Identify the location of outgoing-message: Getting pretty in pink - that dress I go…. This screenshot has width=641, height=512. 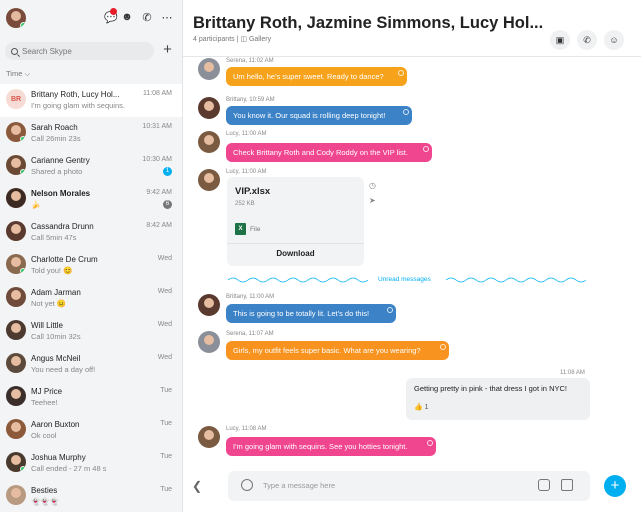
(498, 399).